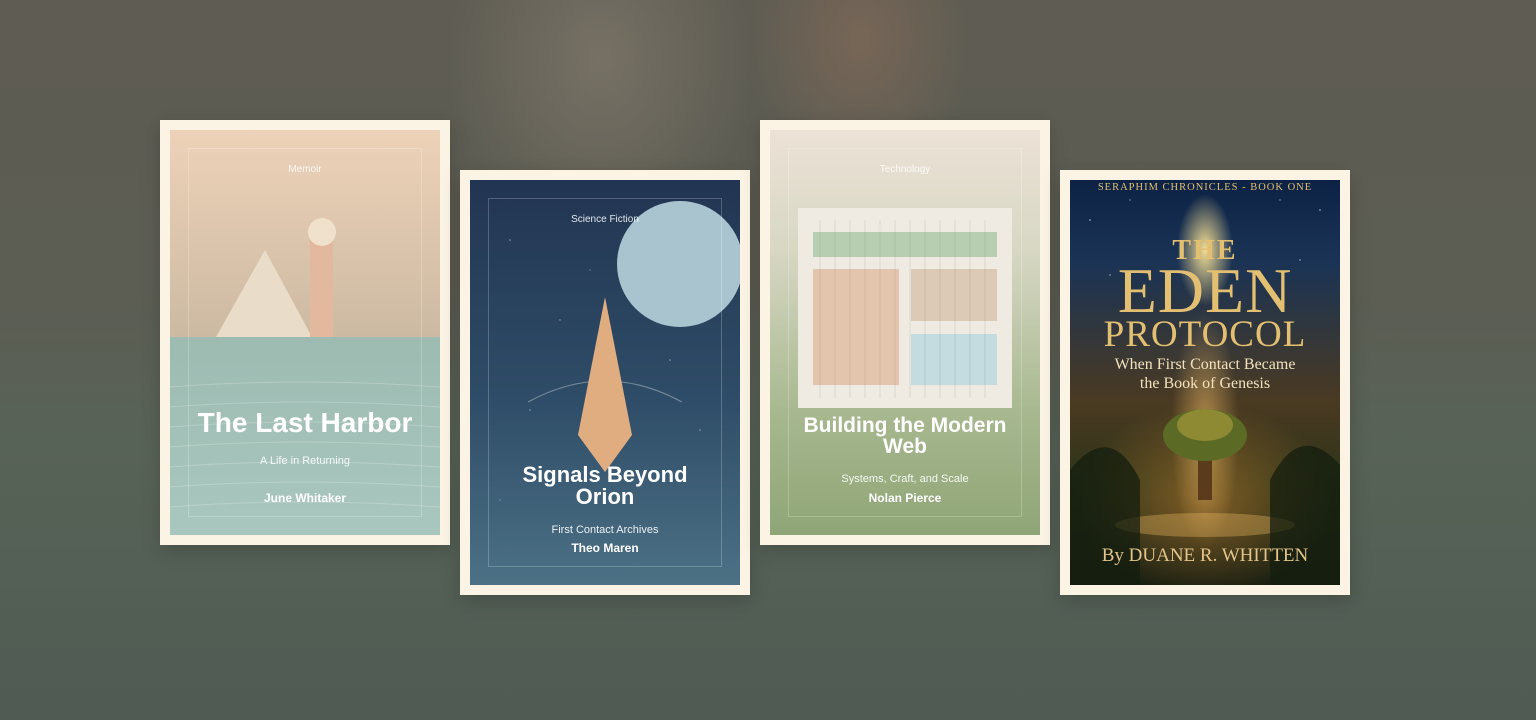  I want to click on book-subtitle: A Life in Returning, so click(305, 461).